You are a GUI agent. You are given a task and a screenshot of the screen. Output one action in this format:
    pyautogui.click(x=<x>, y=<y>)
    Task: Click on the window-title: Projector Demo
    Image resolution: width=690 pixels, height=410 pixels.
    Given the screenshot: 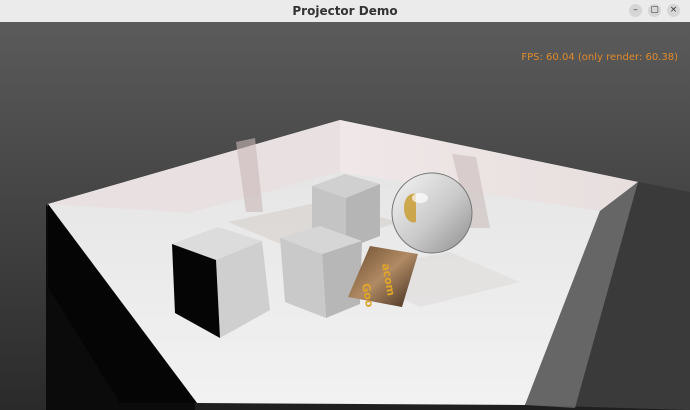 What is the action you would take?
    pyautogui.click(x=345, y=11)
    